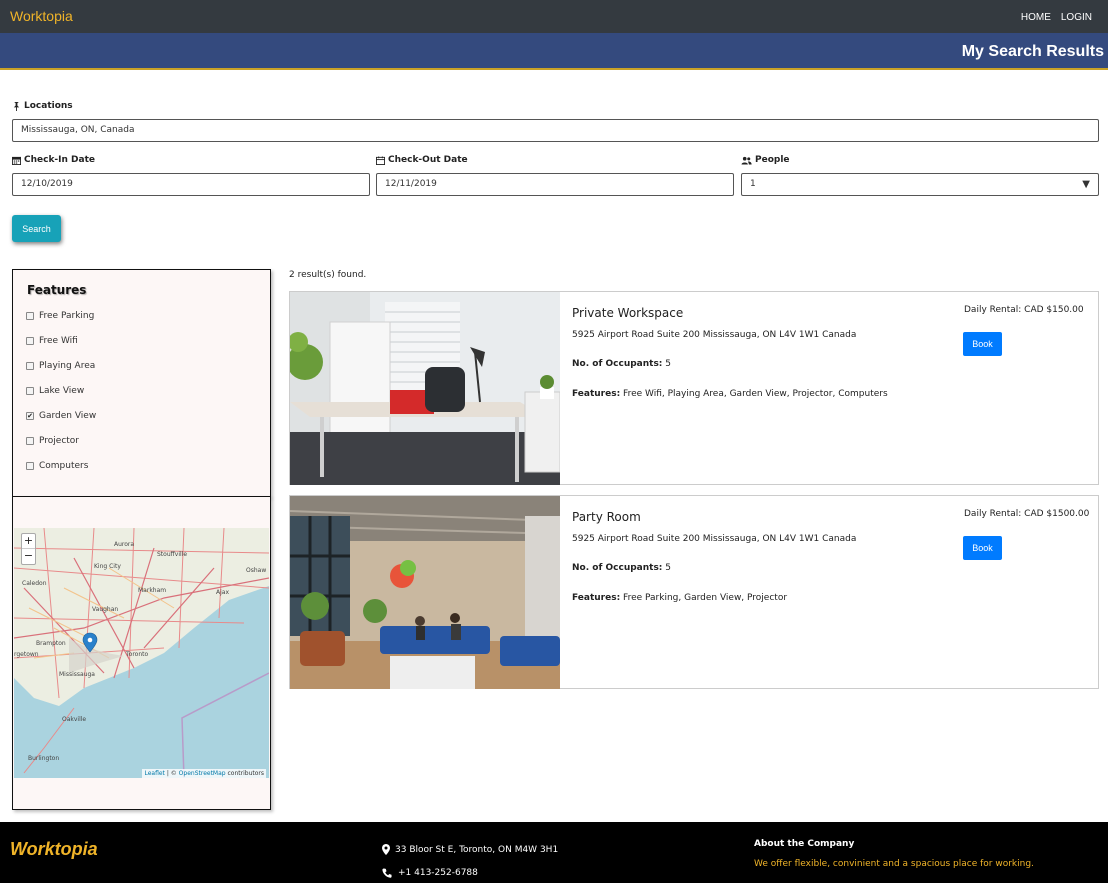 The height and width of the screenshot is (883, 1108). Describe the element at coordinates (627, 313) in the screenshot. I see `listing-title: Private Workspace` at that location.